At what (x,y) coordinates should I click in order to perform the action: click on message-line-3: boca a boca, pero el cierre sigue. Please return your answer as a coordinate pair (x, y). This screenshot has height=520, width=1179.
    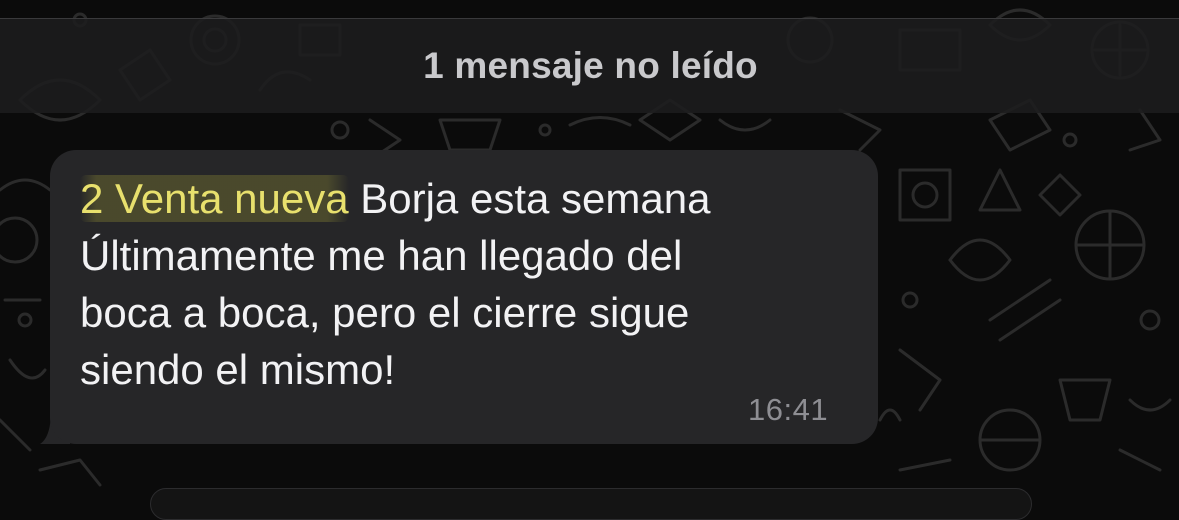
    Looking at the image, I should click on (385, 312).